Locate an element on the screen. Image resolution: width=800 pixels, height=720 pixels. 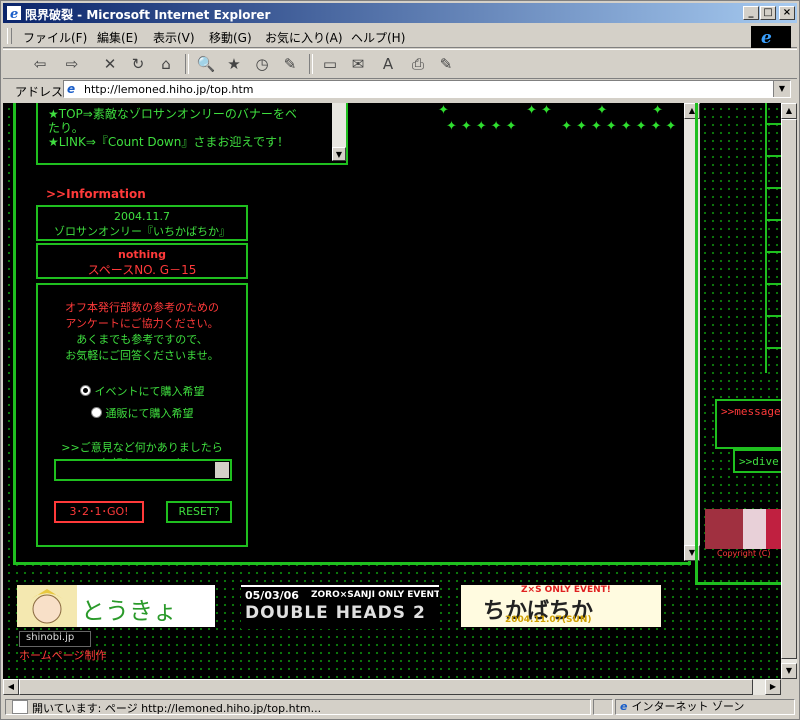
comment-label: >>ご意見など何かありましたら is located at coordinates (142, 447).